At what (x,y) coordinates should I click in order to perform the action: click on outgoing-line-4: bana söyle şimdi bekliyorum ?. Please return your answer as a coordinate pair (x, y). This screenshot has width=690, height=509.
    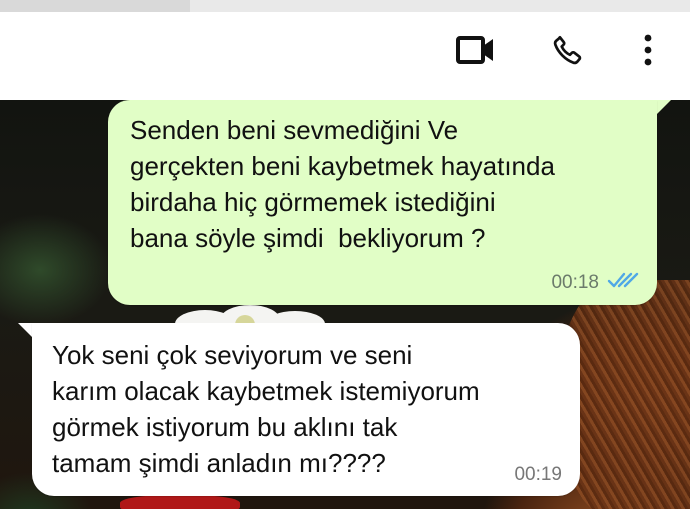
    Looking at the image, I should click on (308, 238).